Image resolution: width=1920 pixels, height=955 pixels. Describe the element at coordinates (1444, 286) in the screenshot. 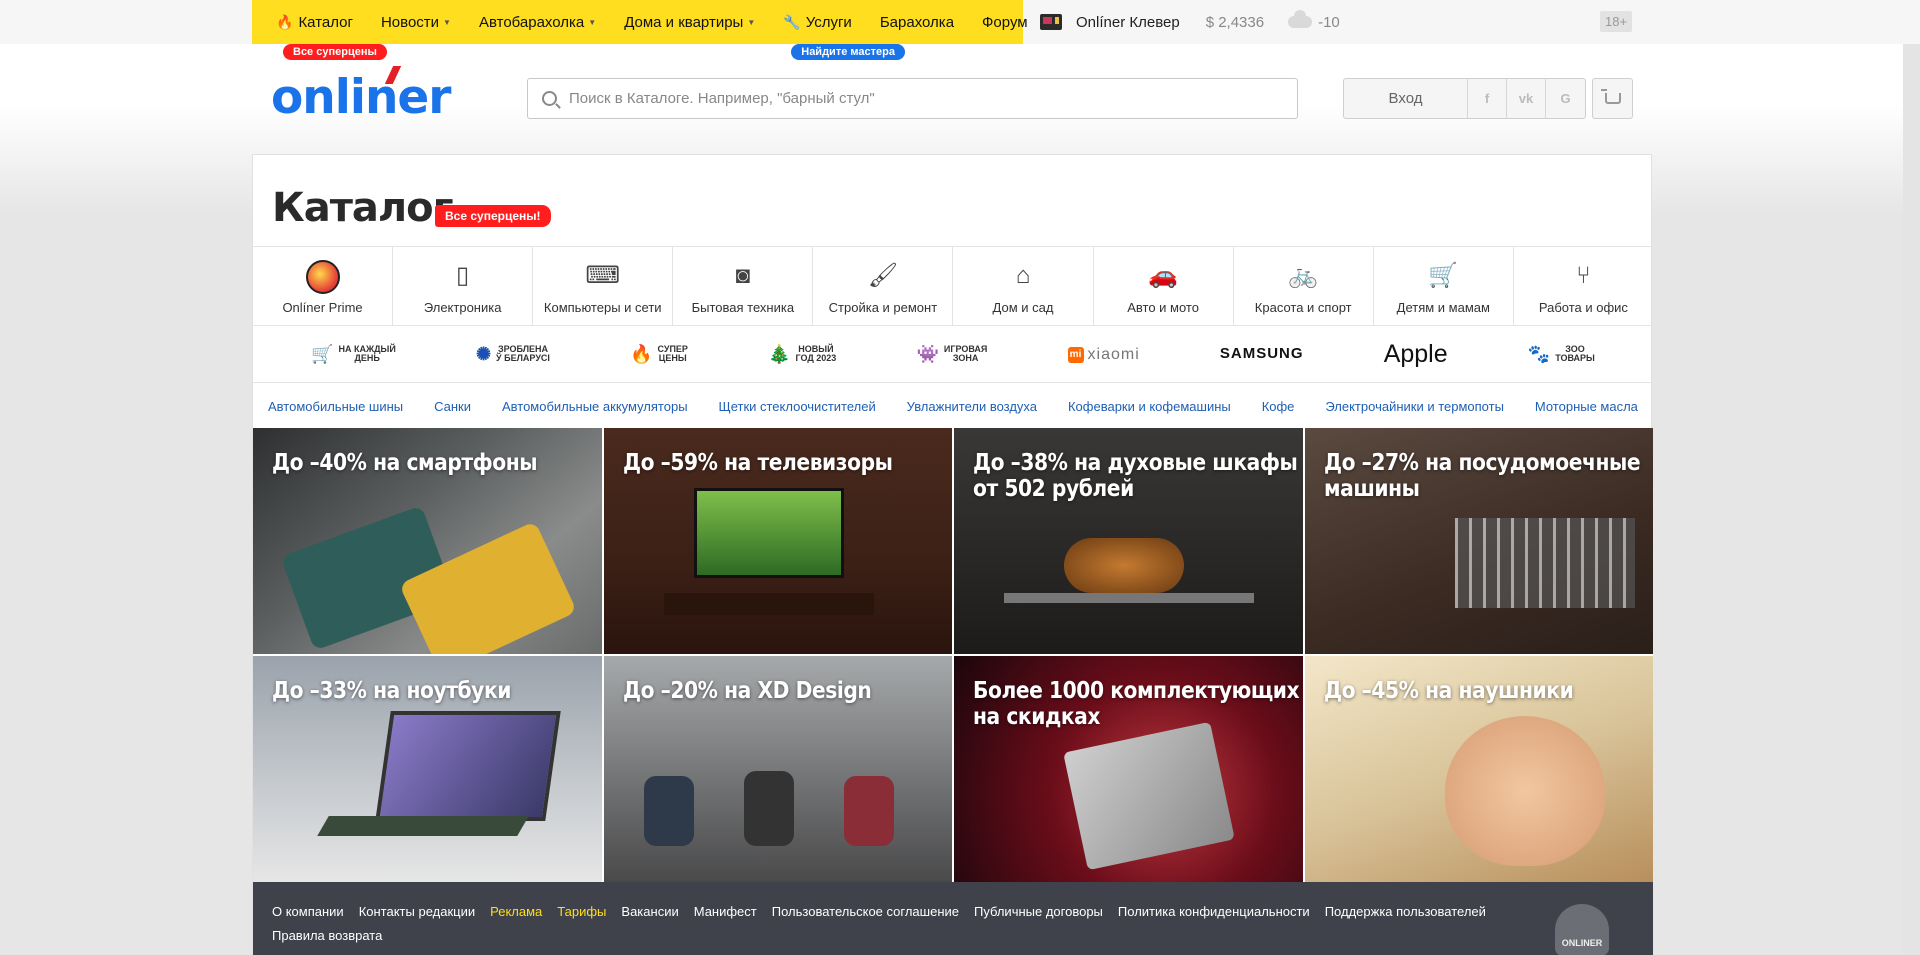

I see `category-kids: 🛒 Детям и мамам` at that location.